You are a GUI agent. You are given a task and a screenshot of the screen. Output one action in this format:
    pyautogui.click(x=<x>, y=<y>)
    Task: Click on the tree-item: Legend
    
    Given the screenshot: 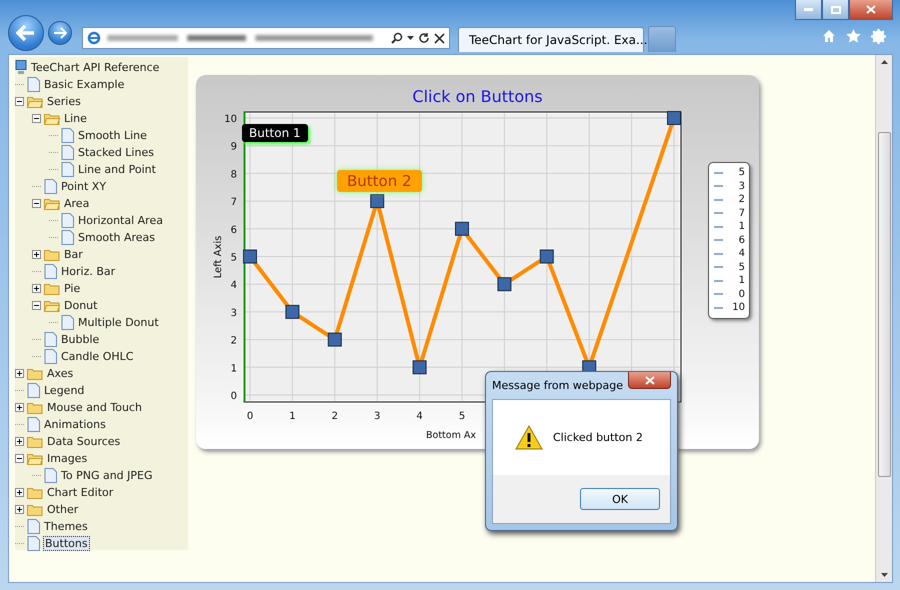 What is the action you would take?
    pyautogui.click(x=64, y=390)
    